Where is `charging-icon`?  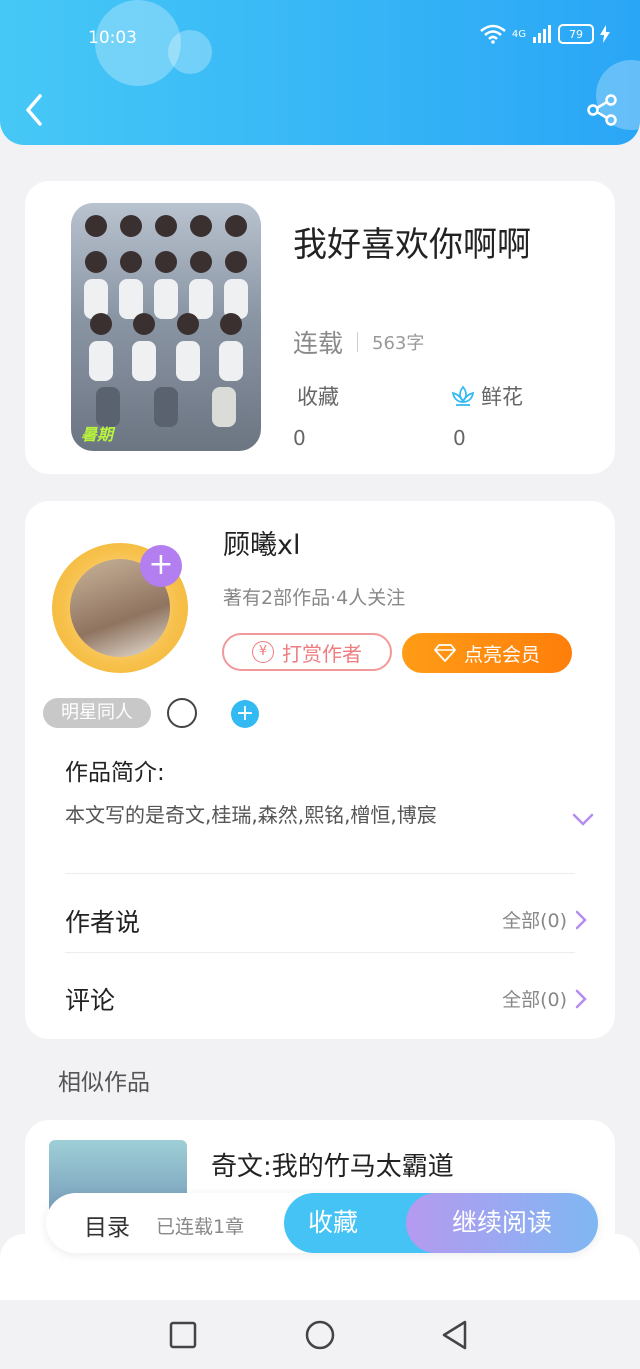
charging-icon is located at coordinates (605, 34).